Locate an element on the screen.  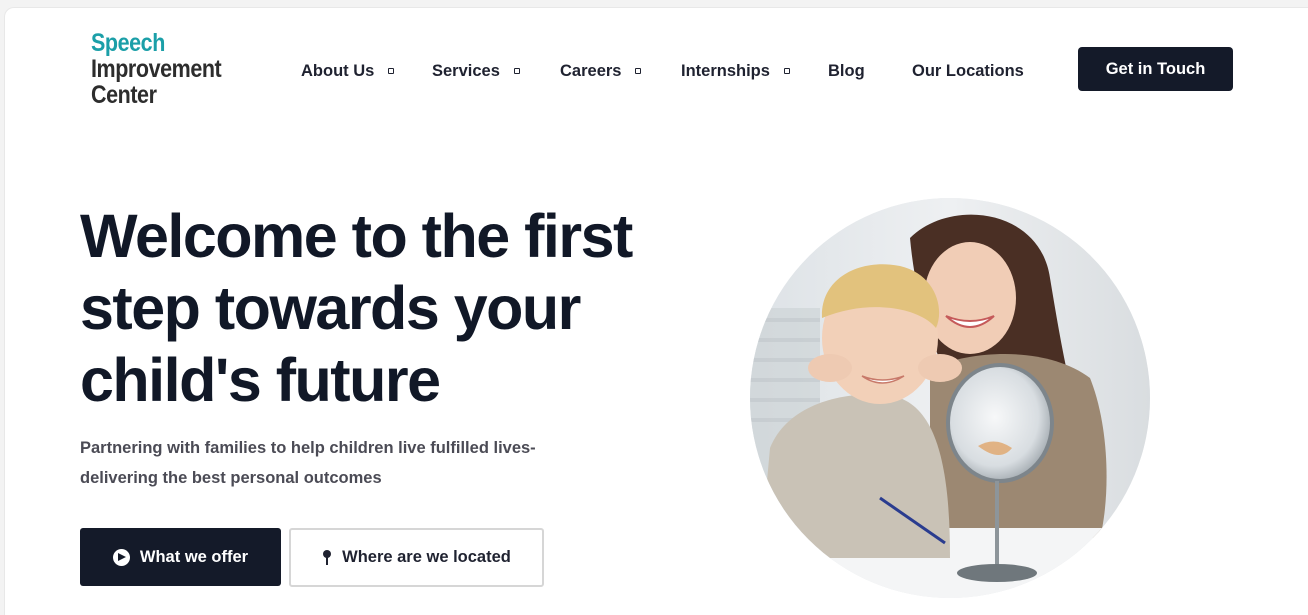
nav-item-blog: Blog is located at coordinates (846, 71).